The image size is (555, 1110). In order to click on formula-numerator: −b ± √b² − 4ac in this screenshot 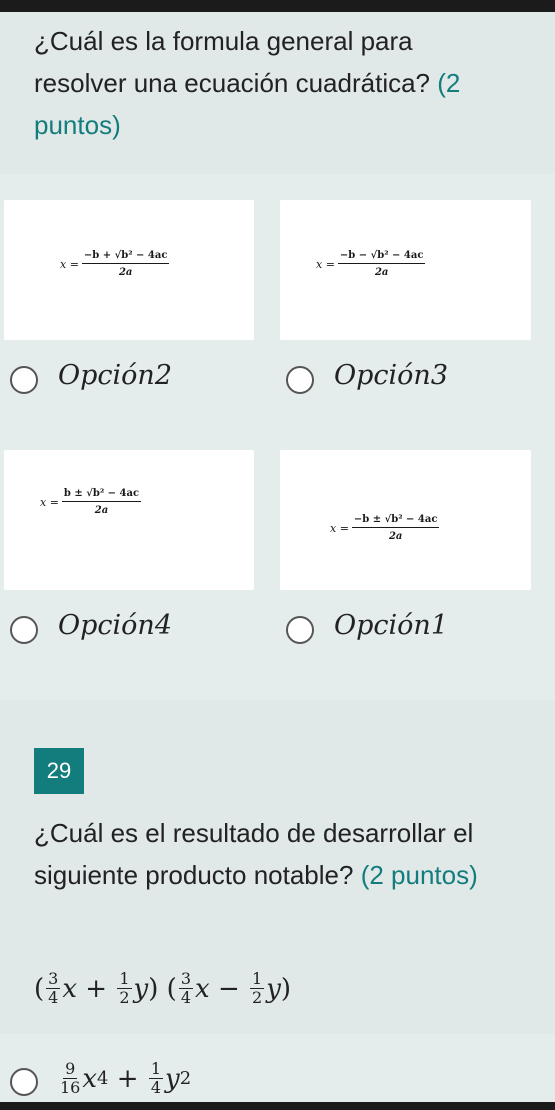, I will do `click(395, 521)`.